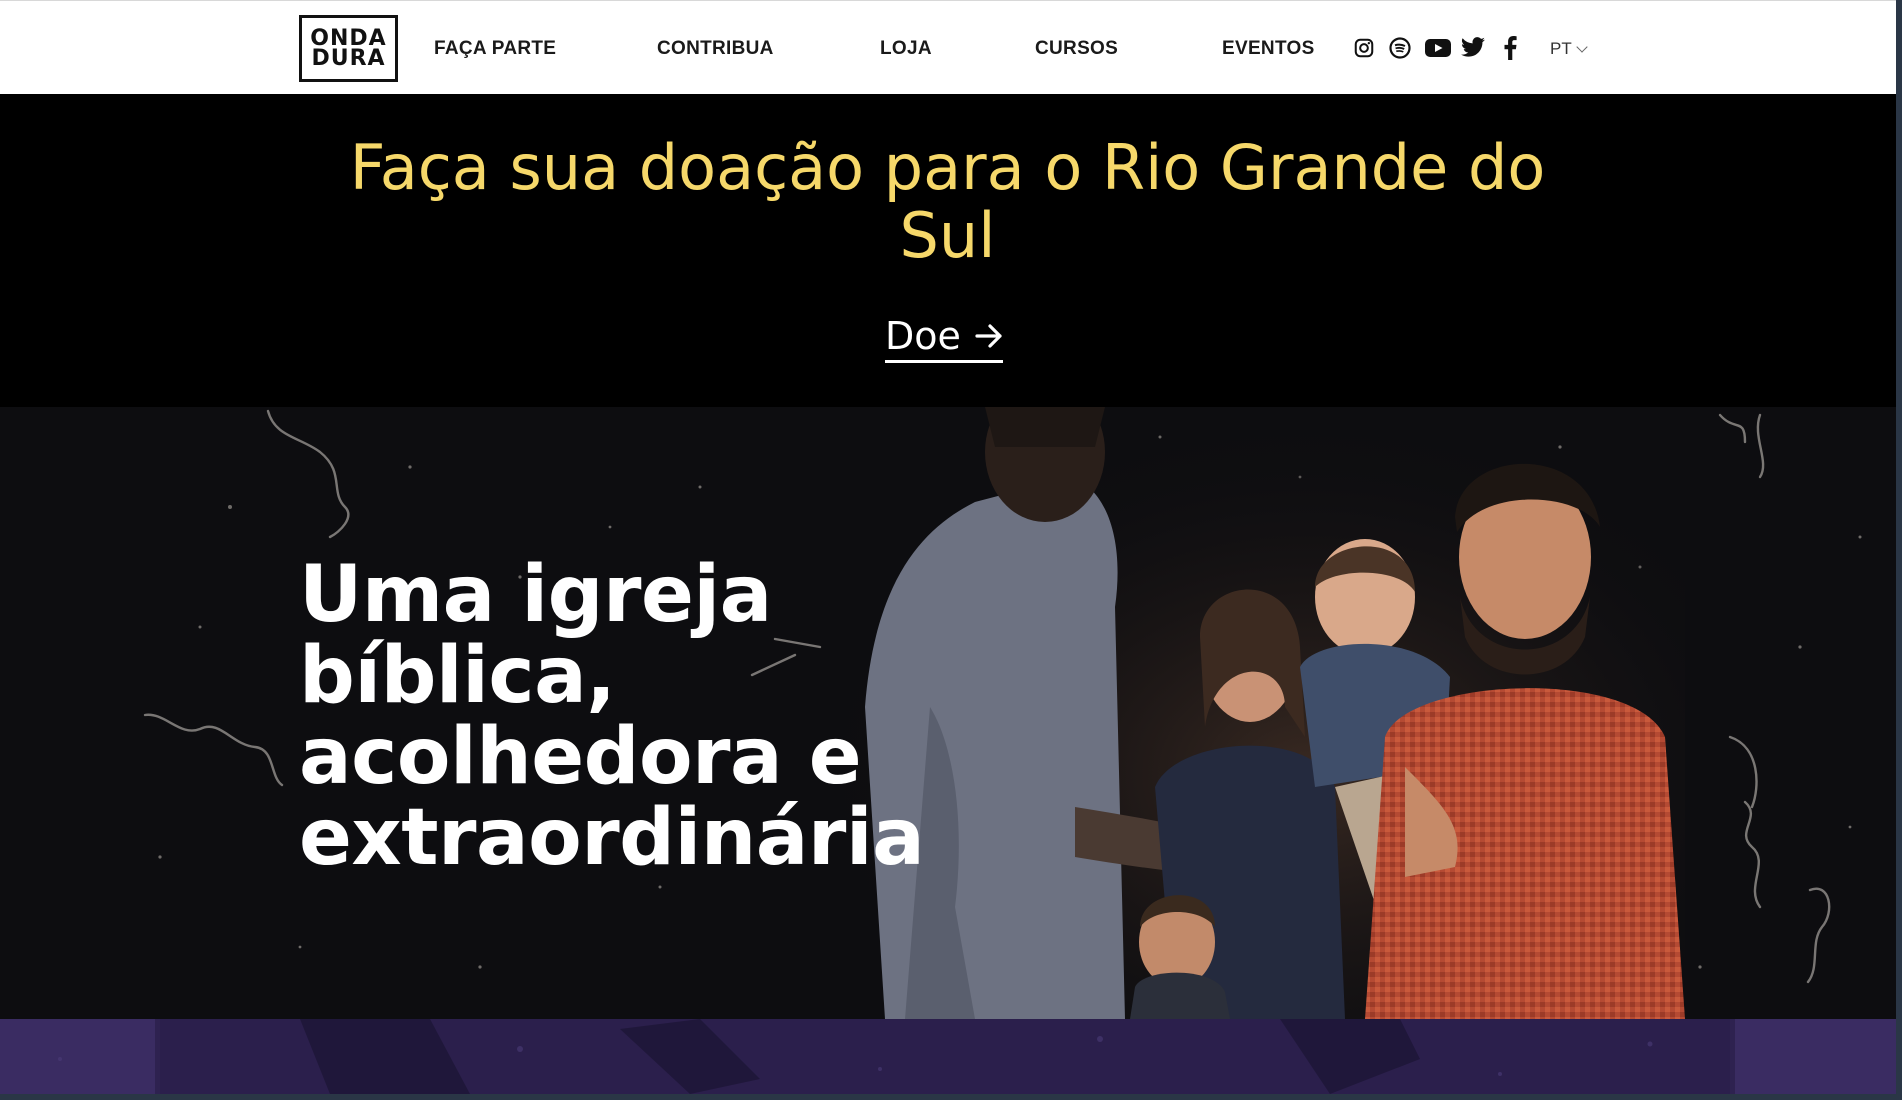 The height and width of the screenshot is (1100, 1902). What do you see at coordinates (1473, 48) in the screenshot?
I see `twitter-icon` at bounding box center [1473, 48].